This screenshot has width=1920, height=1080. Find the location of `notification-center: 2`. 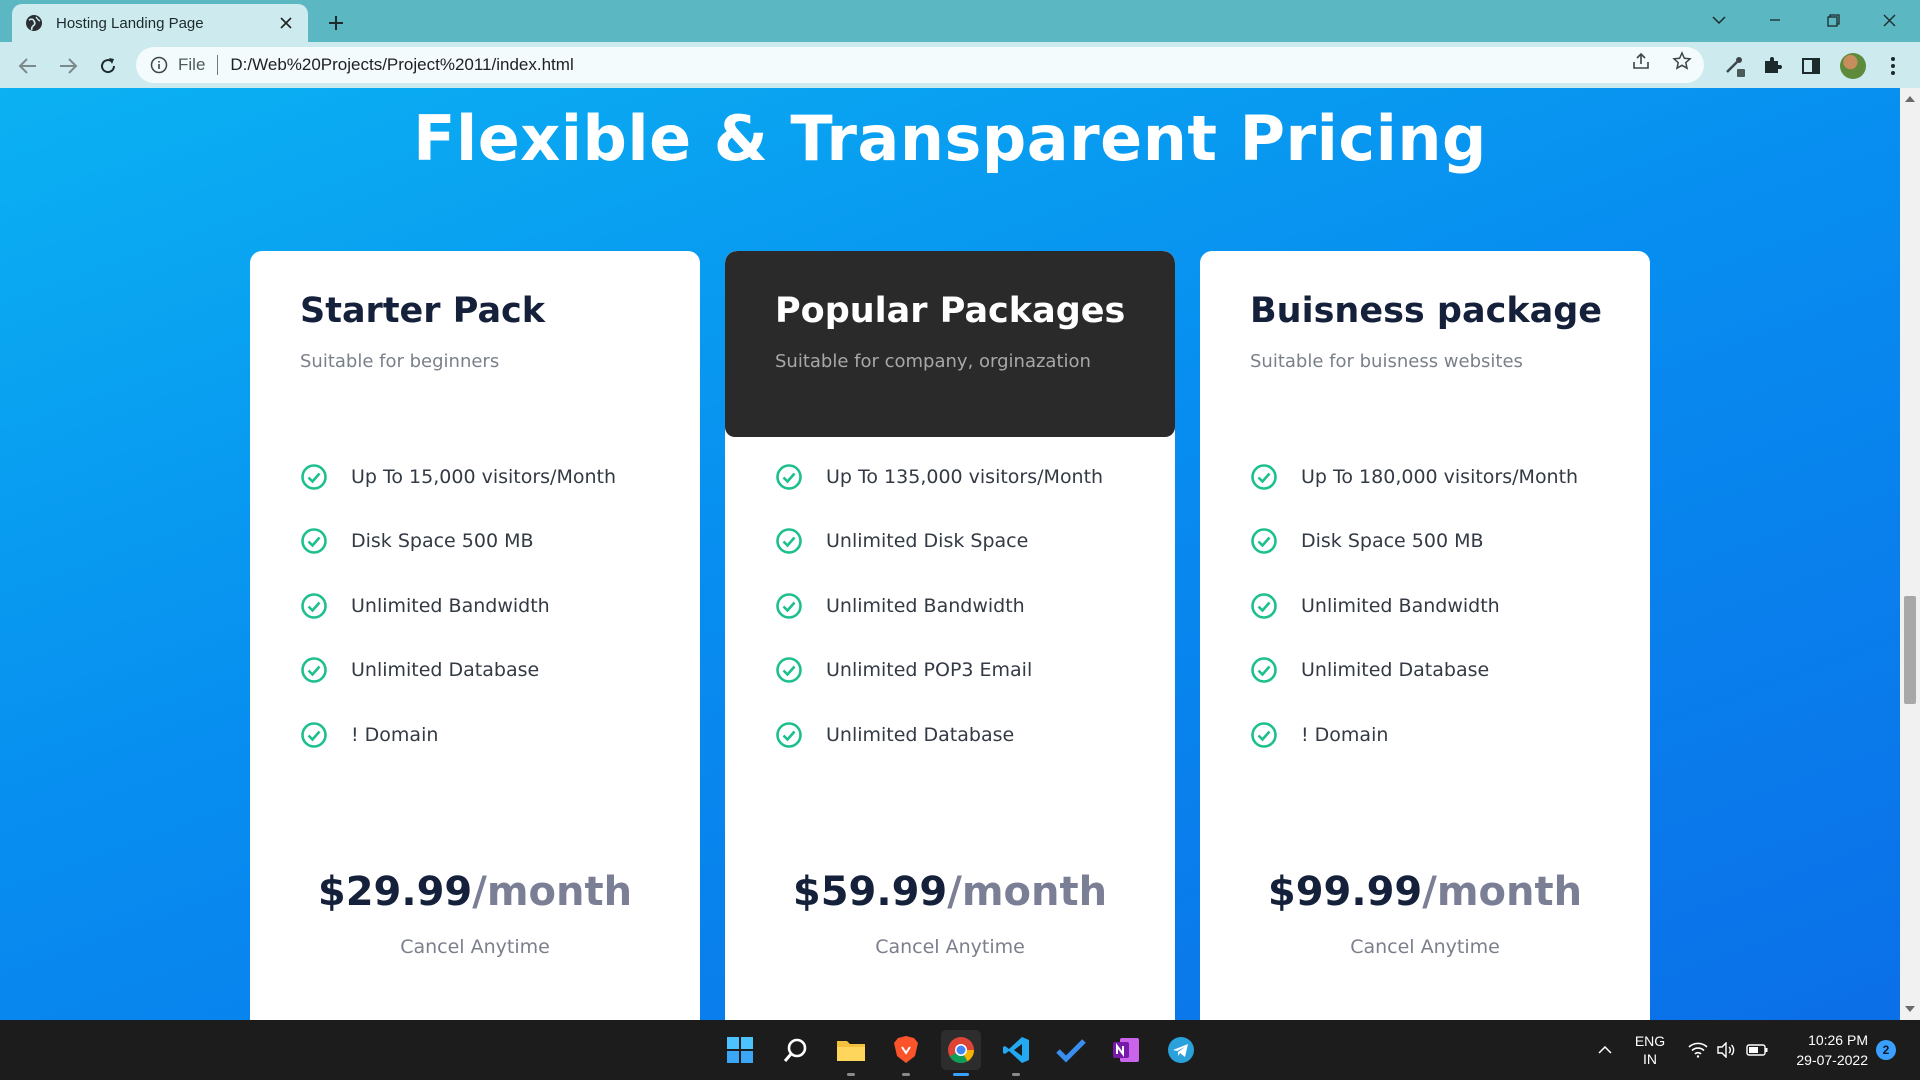

notification-center: 2 is located at coordinates (1886, 1050).